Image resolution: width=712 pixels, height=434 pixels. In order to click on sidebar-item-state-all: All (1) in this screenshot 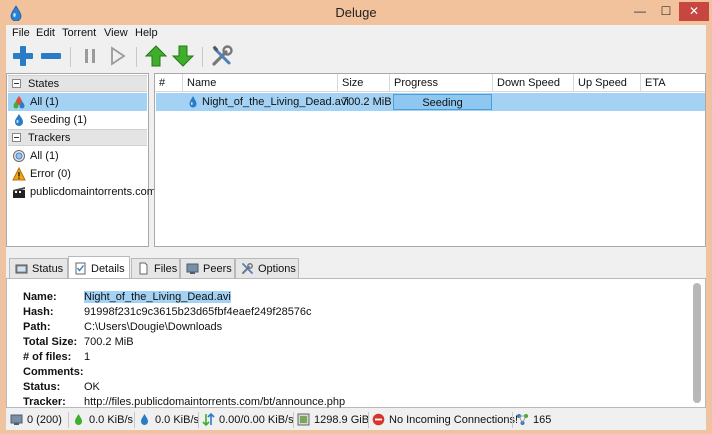, I will do `click(77, 102)`.